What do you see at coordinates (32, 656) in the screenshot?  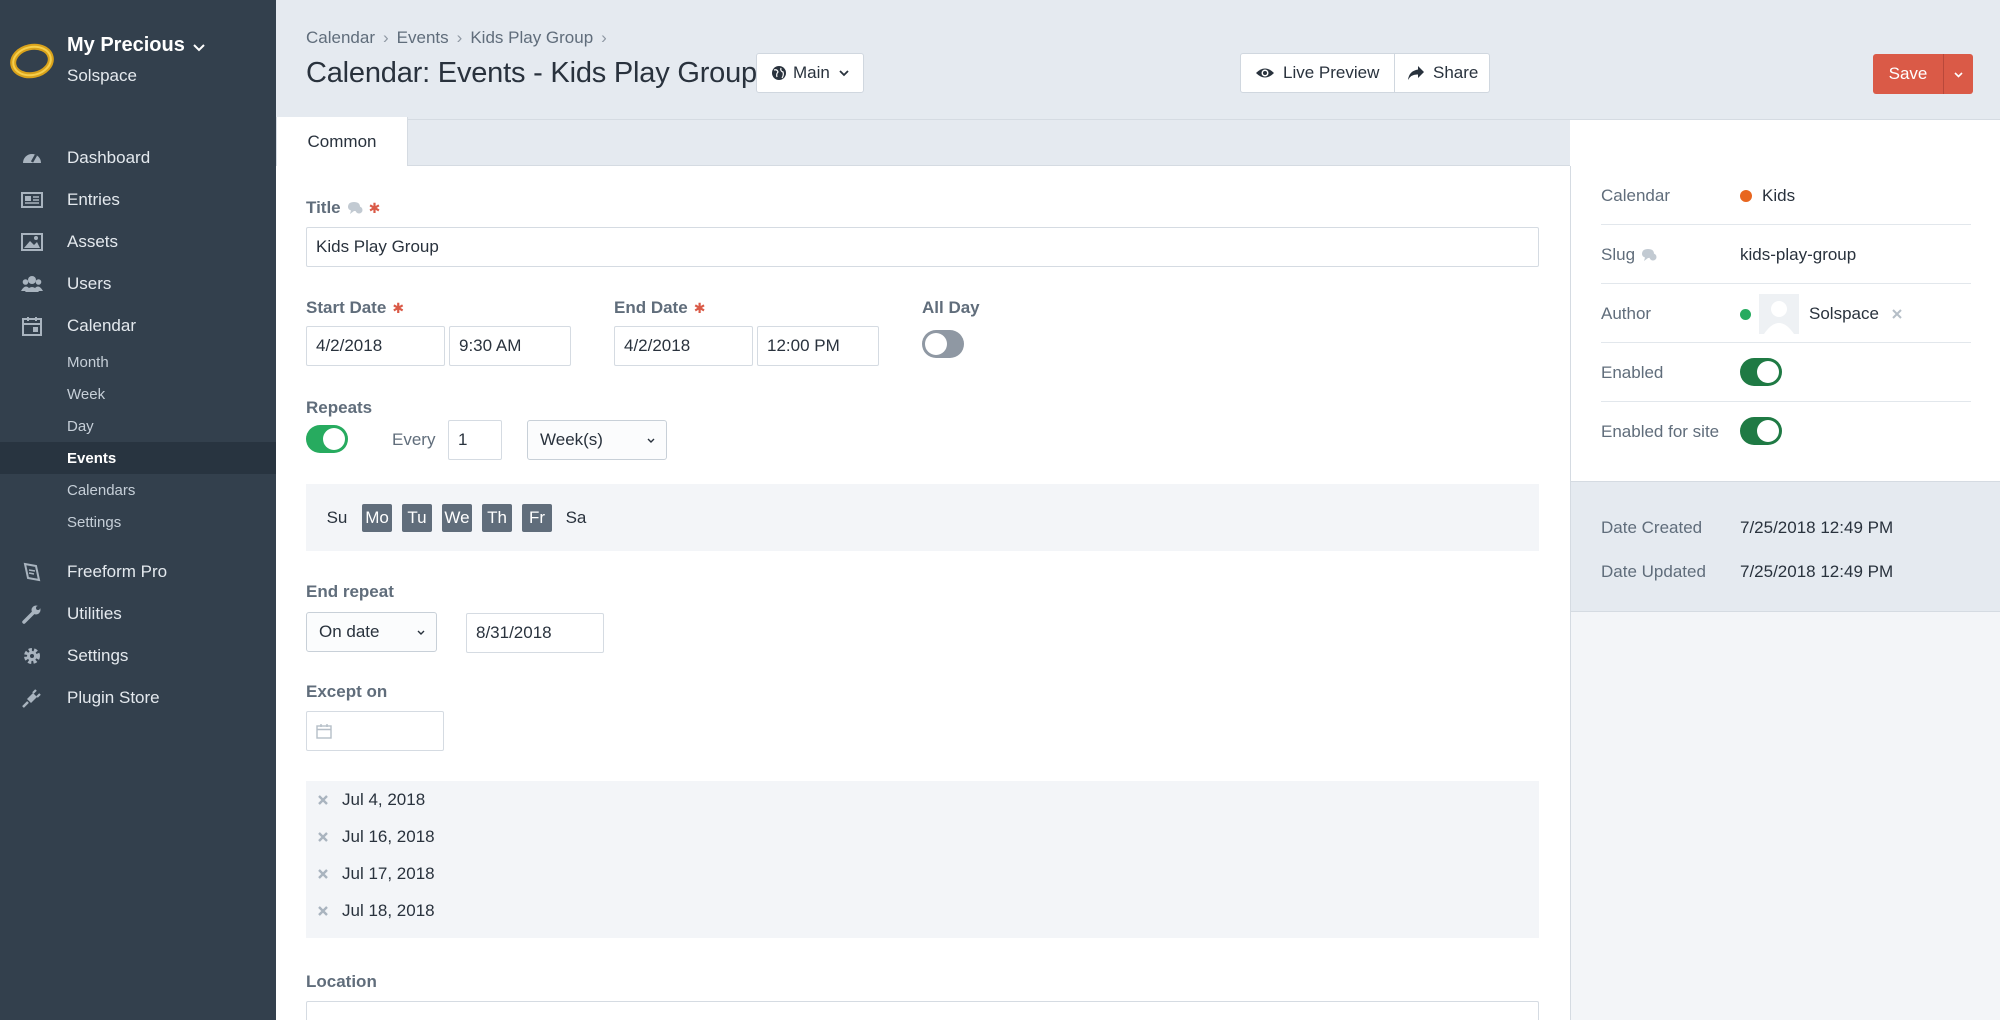 I see `gear-icon` at bounding box center [32, 656].